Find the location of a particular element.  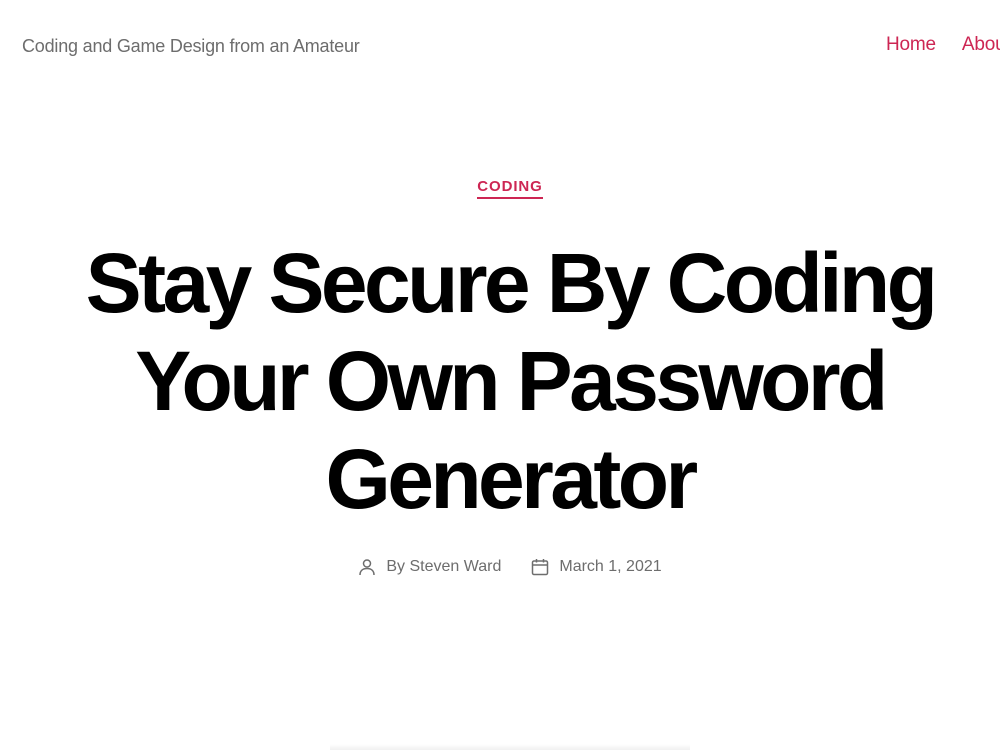

user-icon is located at coordinates (367, 567).